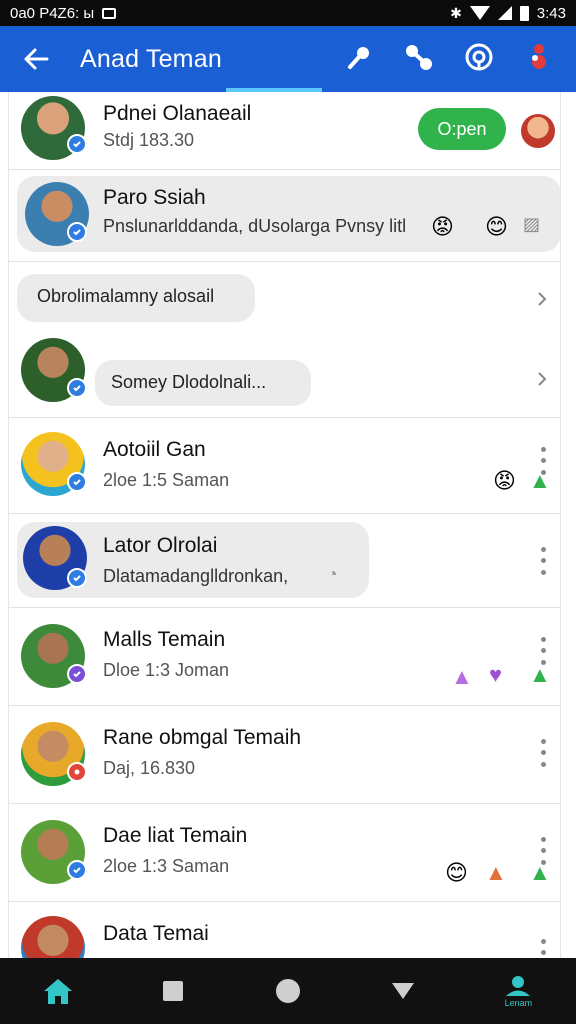  I want to click on contact-subtitle: 2loe 1:3 Saman, so click(166, 866).